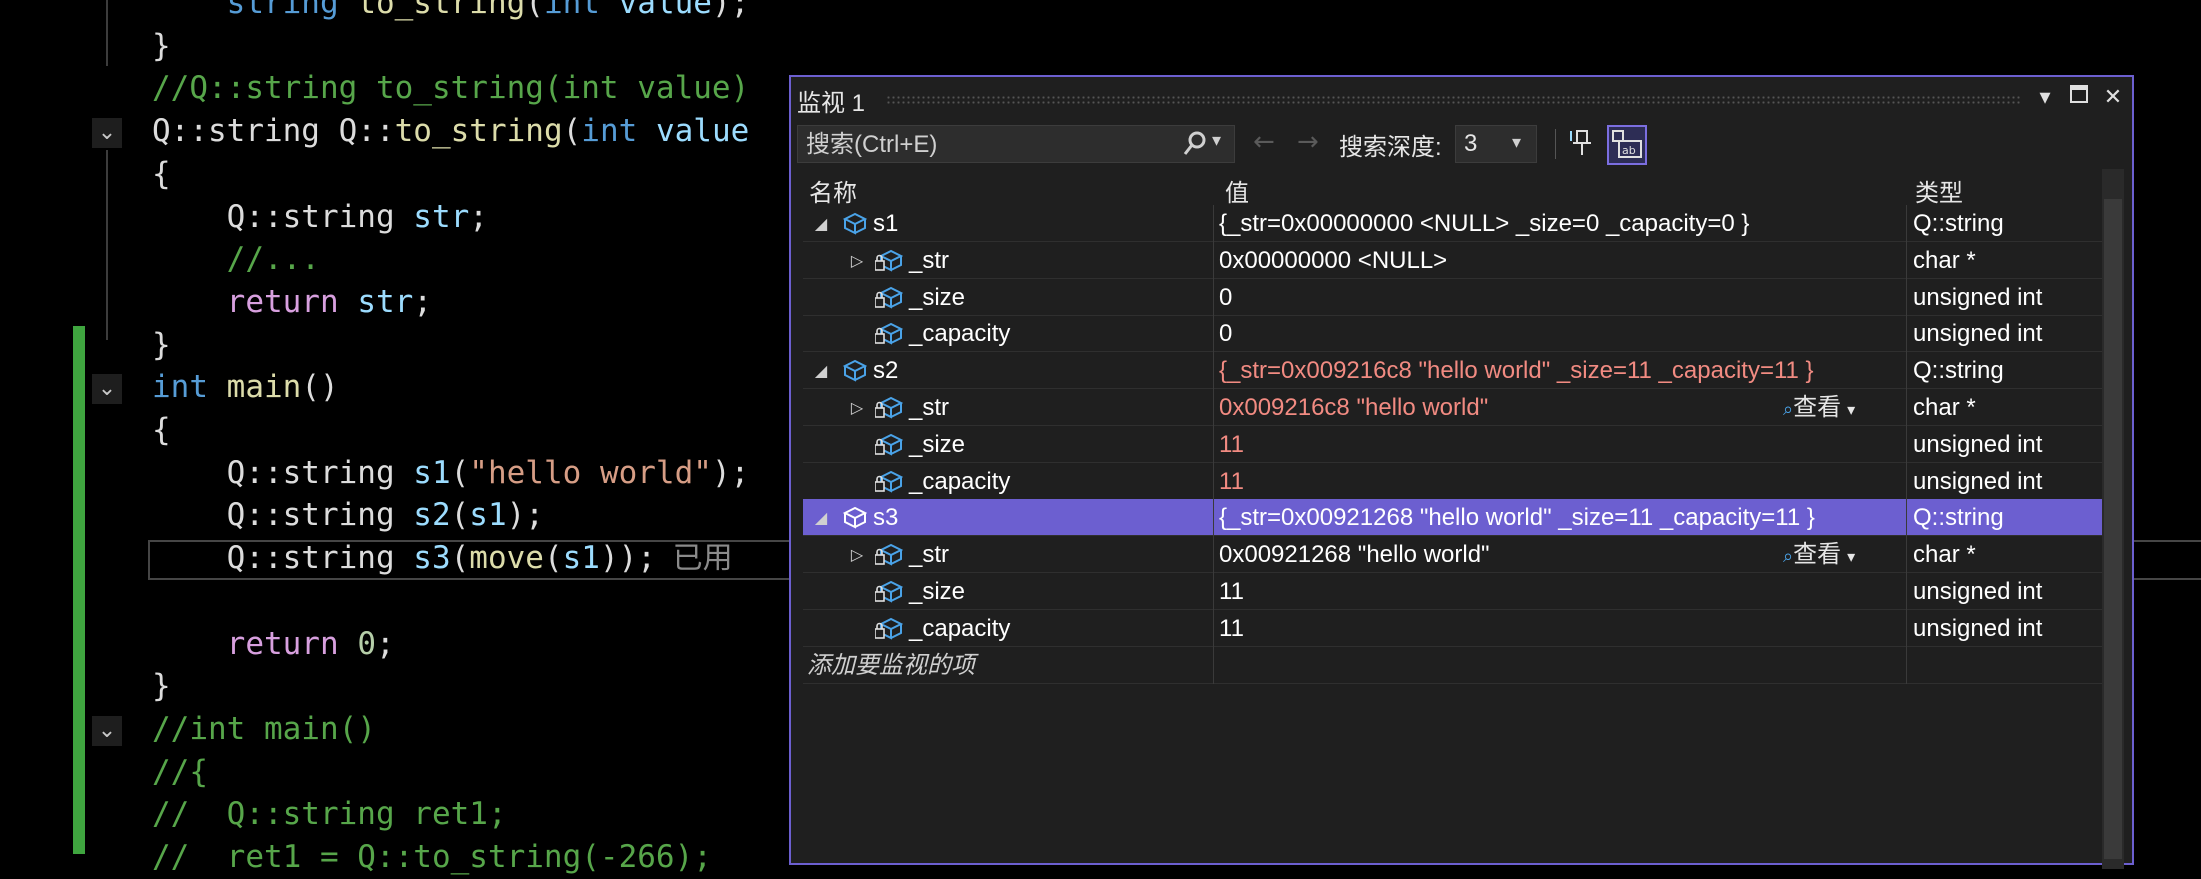 The image size is (2201, 879). I want to click on search-input, so click(986, 145).